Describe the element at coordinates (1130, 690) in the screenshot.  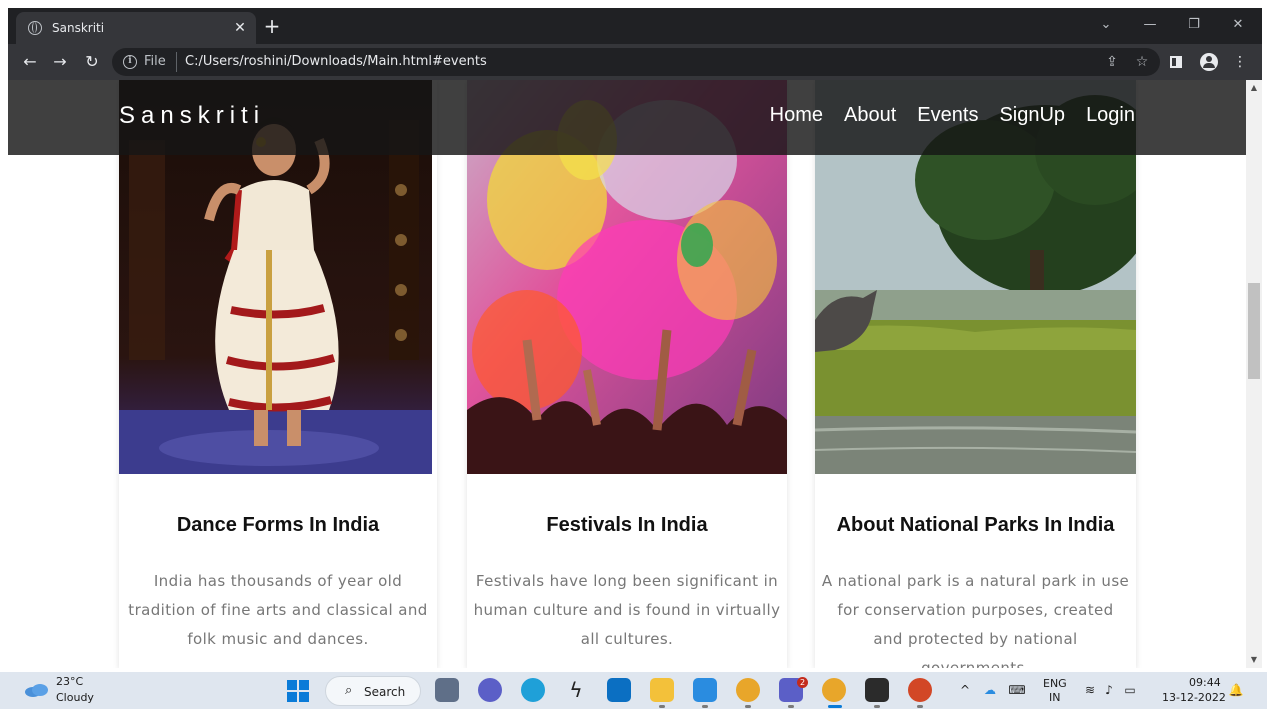
I see `battery-icon: ▭` at that location.